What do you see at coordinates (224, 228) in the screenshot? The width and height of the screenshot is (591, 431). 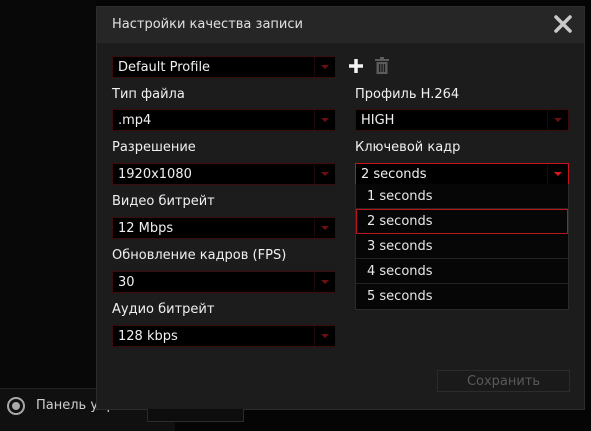 I see `video-bitrate-select: 12 Mbps` at bounding box center [224, 228].